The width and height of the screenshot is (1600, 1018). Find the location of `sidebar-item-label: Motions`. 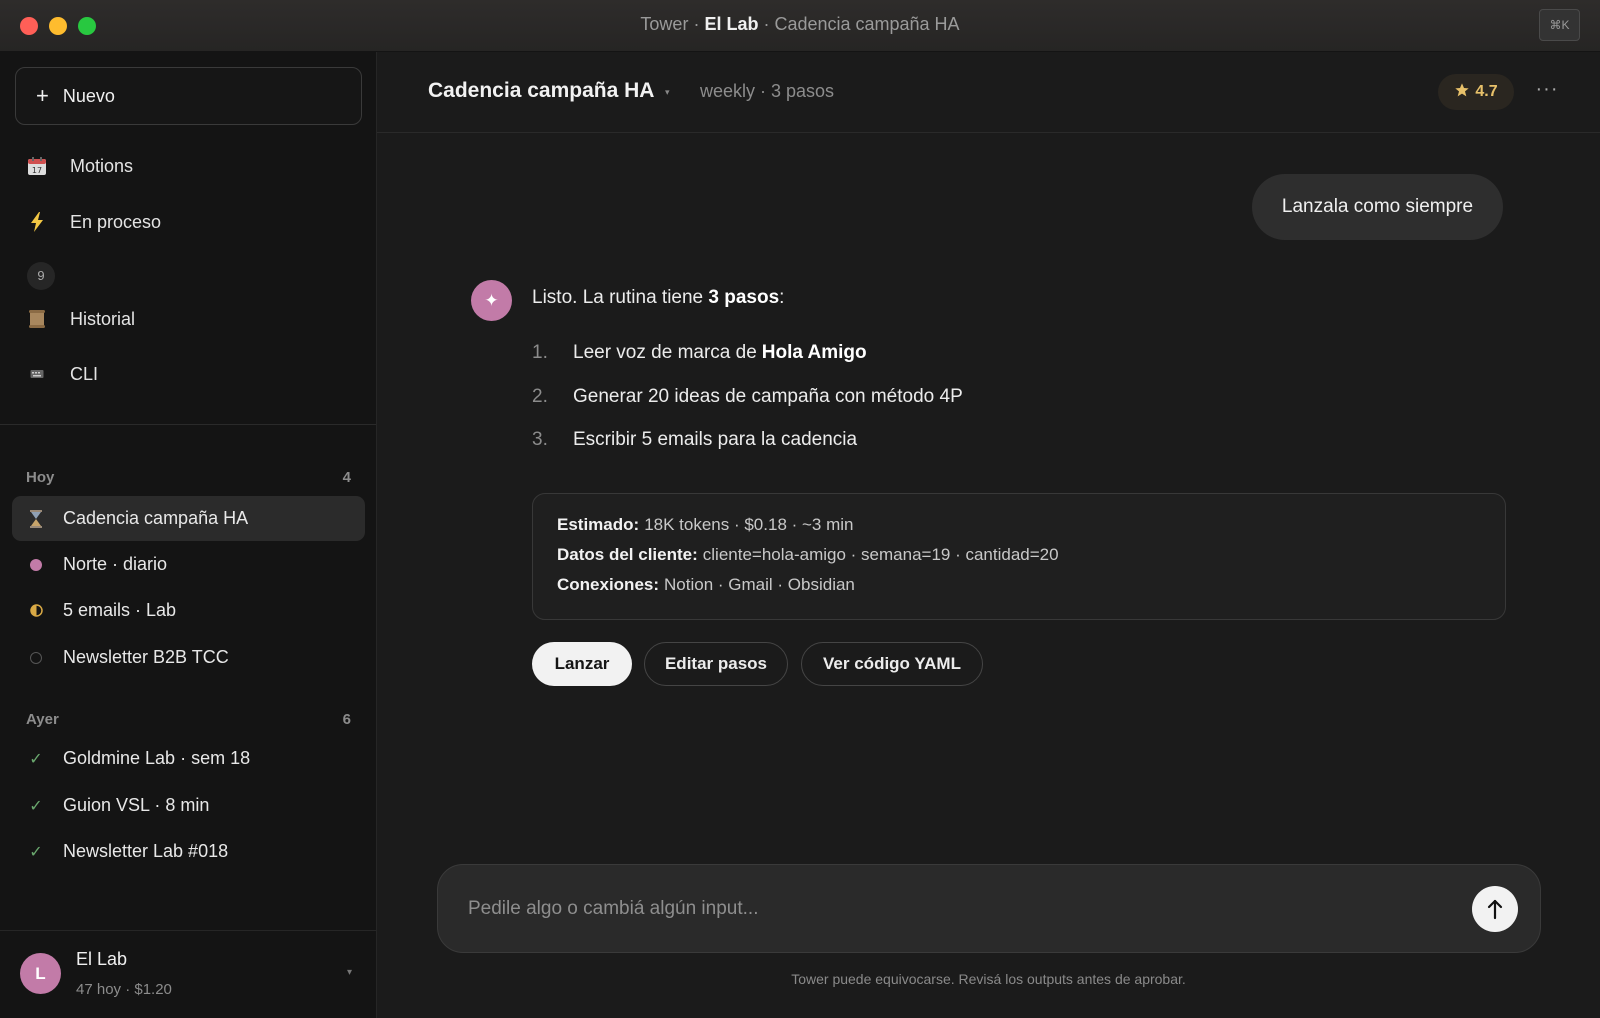

sidebar-item-label: Motions is located at coordinates (102, 165).